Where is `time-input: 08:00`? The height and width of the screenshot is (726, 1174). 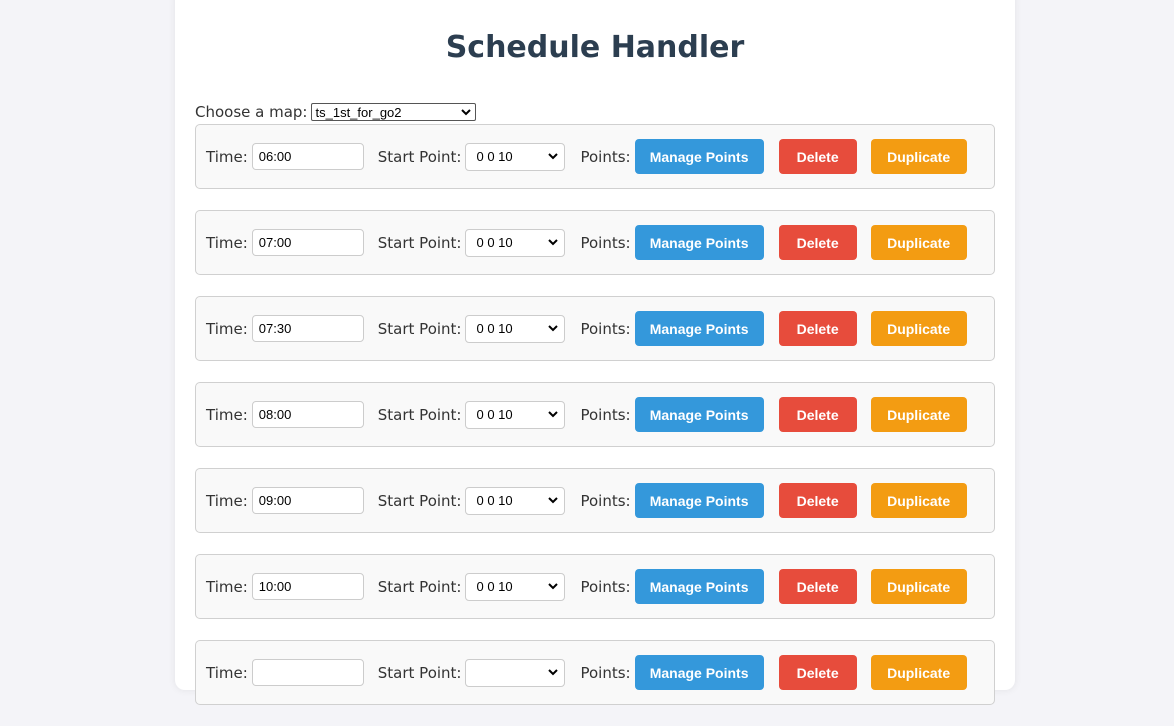 time-input: 08:00 is located at coordinates (307, 414).